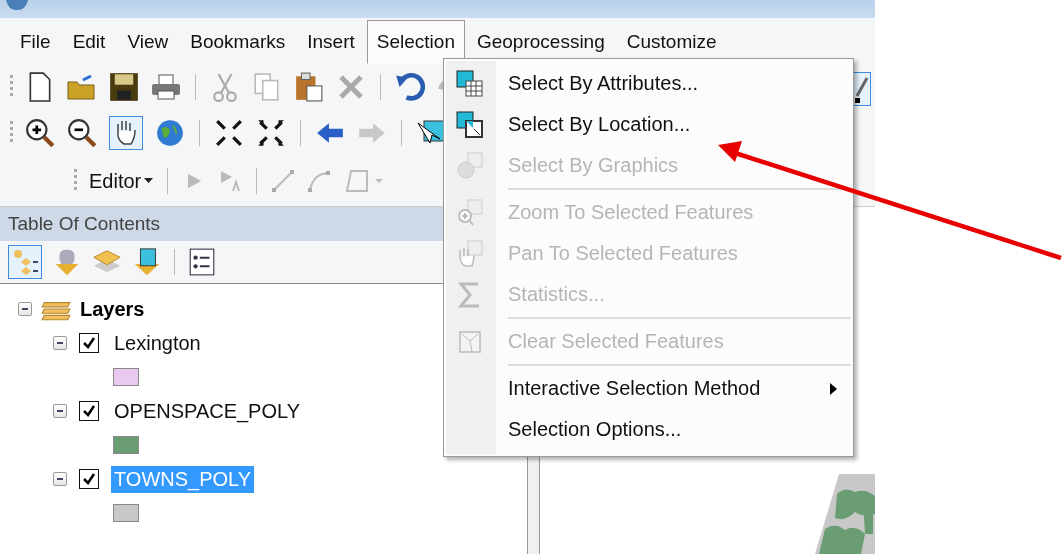 This screenshot has height=554, width=1063. I want to click on undo-icon, so click(410, 87).